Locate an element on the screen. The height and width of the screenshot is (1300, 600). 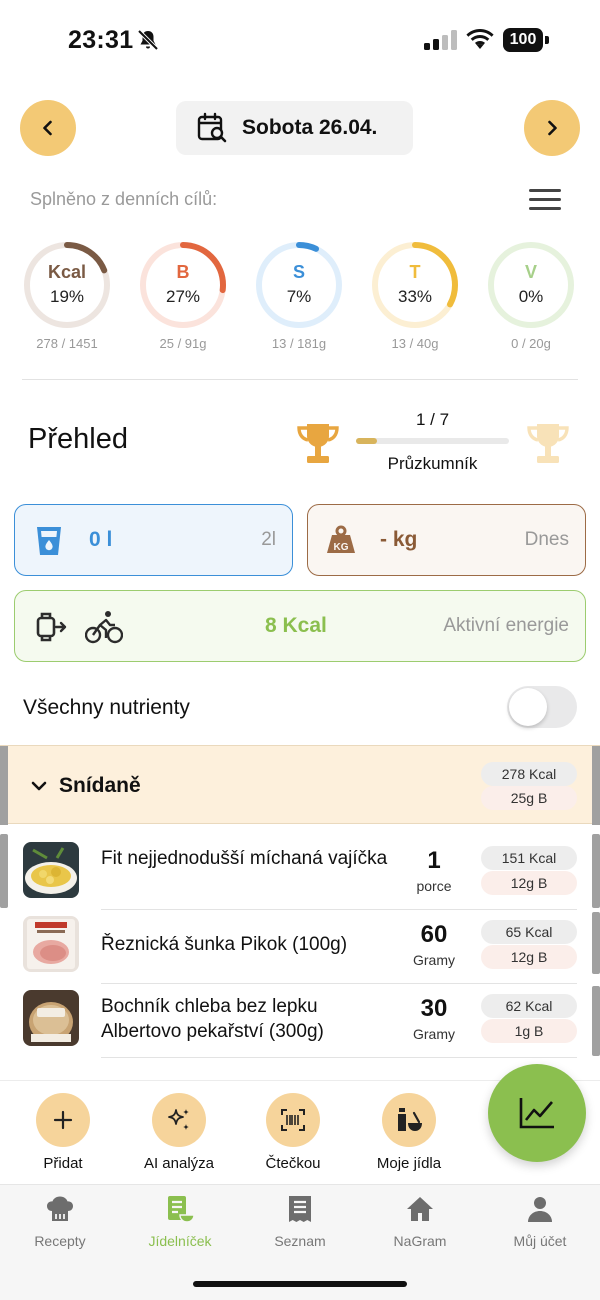
plus-icon is located at coordinates (63, 1120).